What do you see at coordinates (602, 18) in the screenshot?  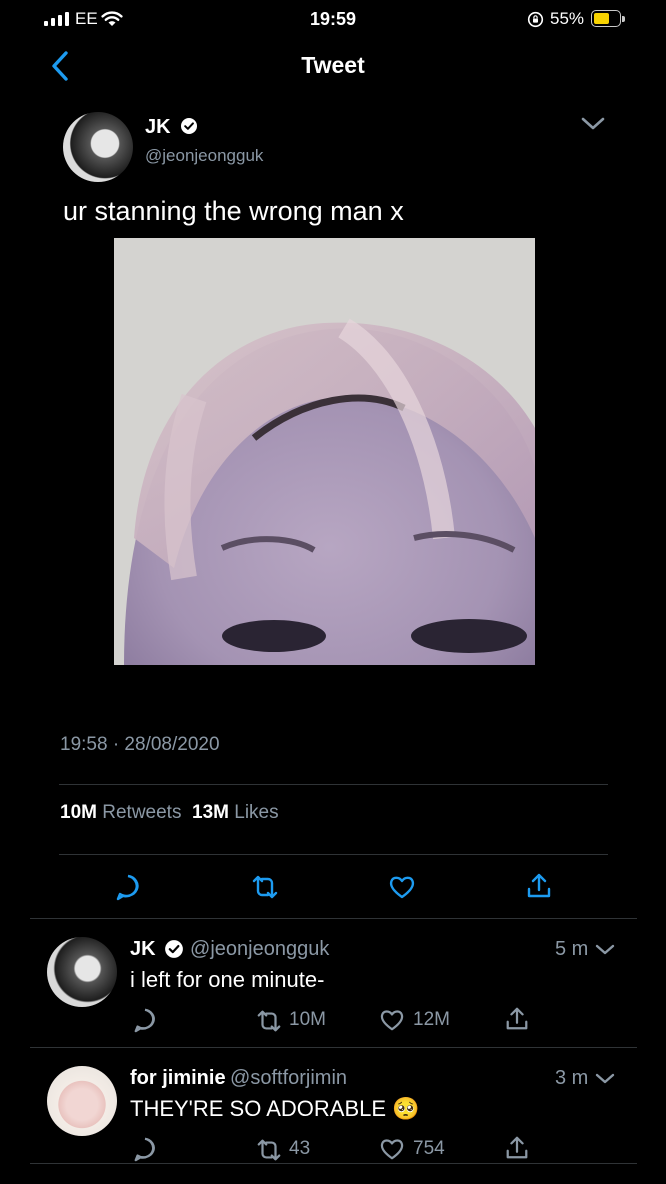 I see `battery-level` at bounding box center [602, 18].